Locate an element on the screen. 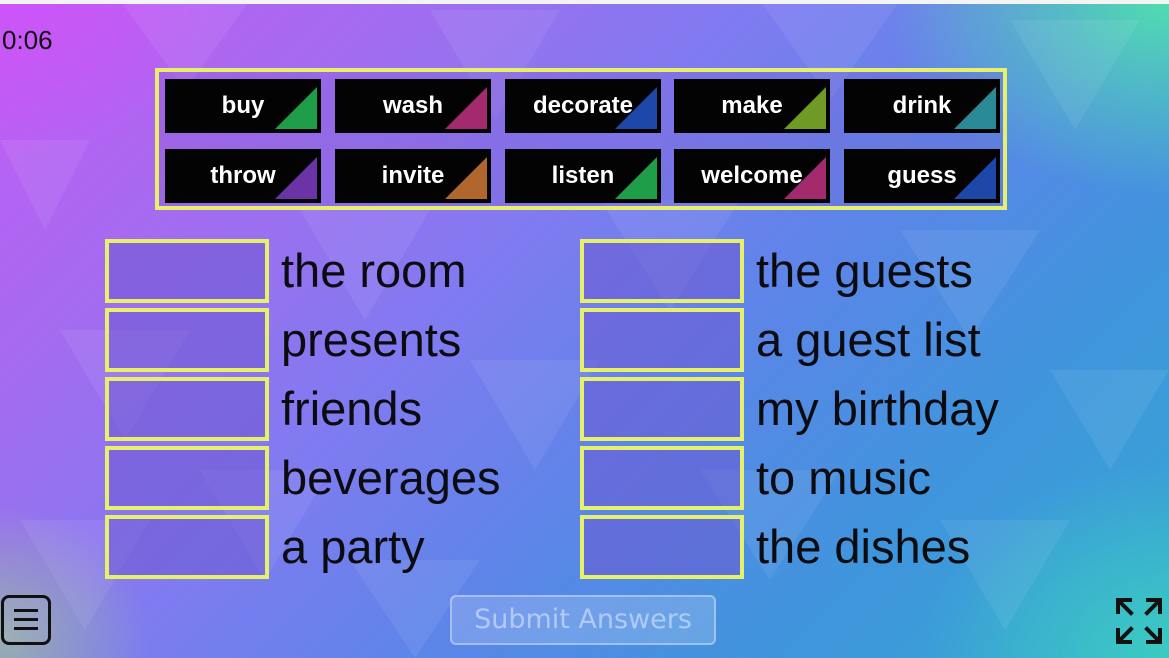  word-tile-label: drink is located at coordinates (922, 105).